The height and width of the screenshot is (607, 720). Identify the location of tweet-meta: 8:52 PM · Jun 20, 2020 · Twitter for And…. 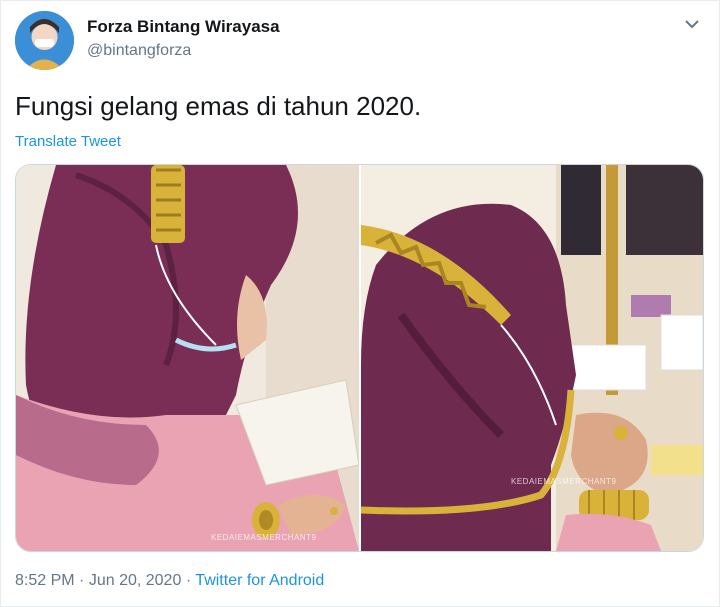
(169, 581).